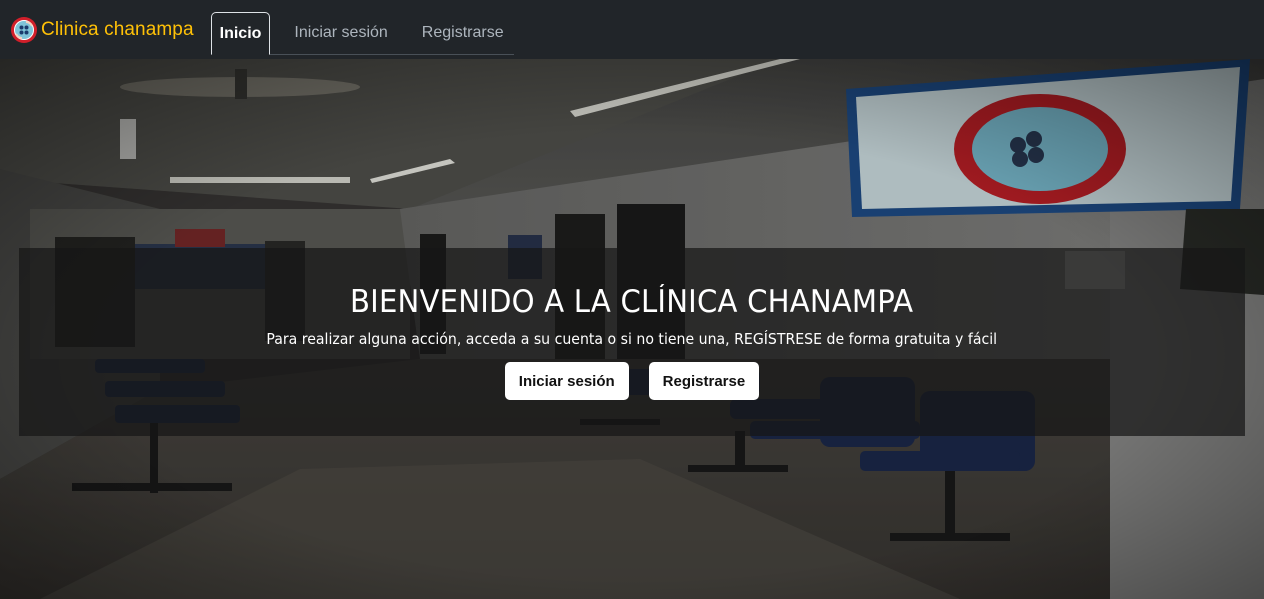 This screenshot has height=599, width=1264. I want to click on login-button: Iniciar sesión, so click(566, 381).